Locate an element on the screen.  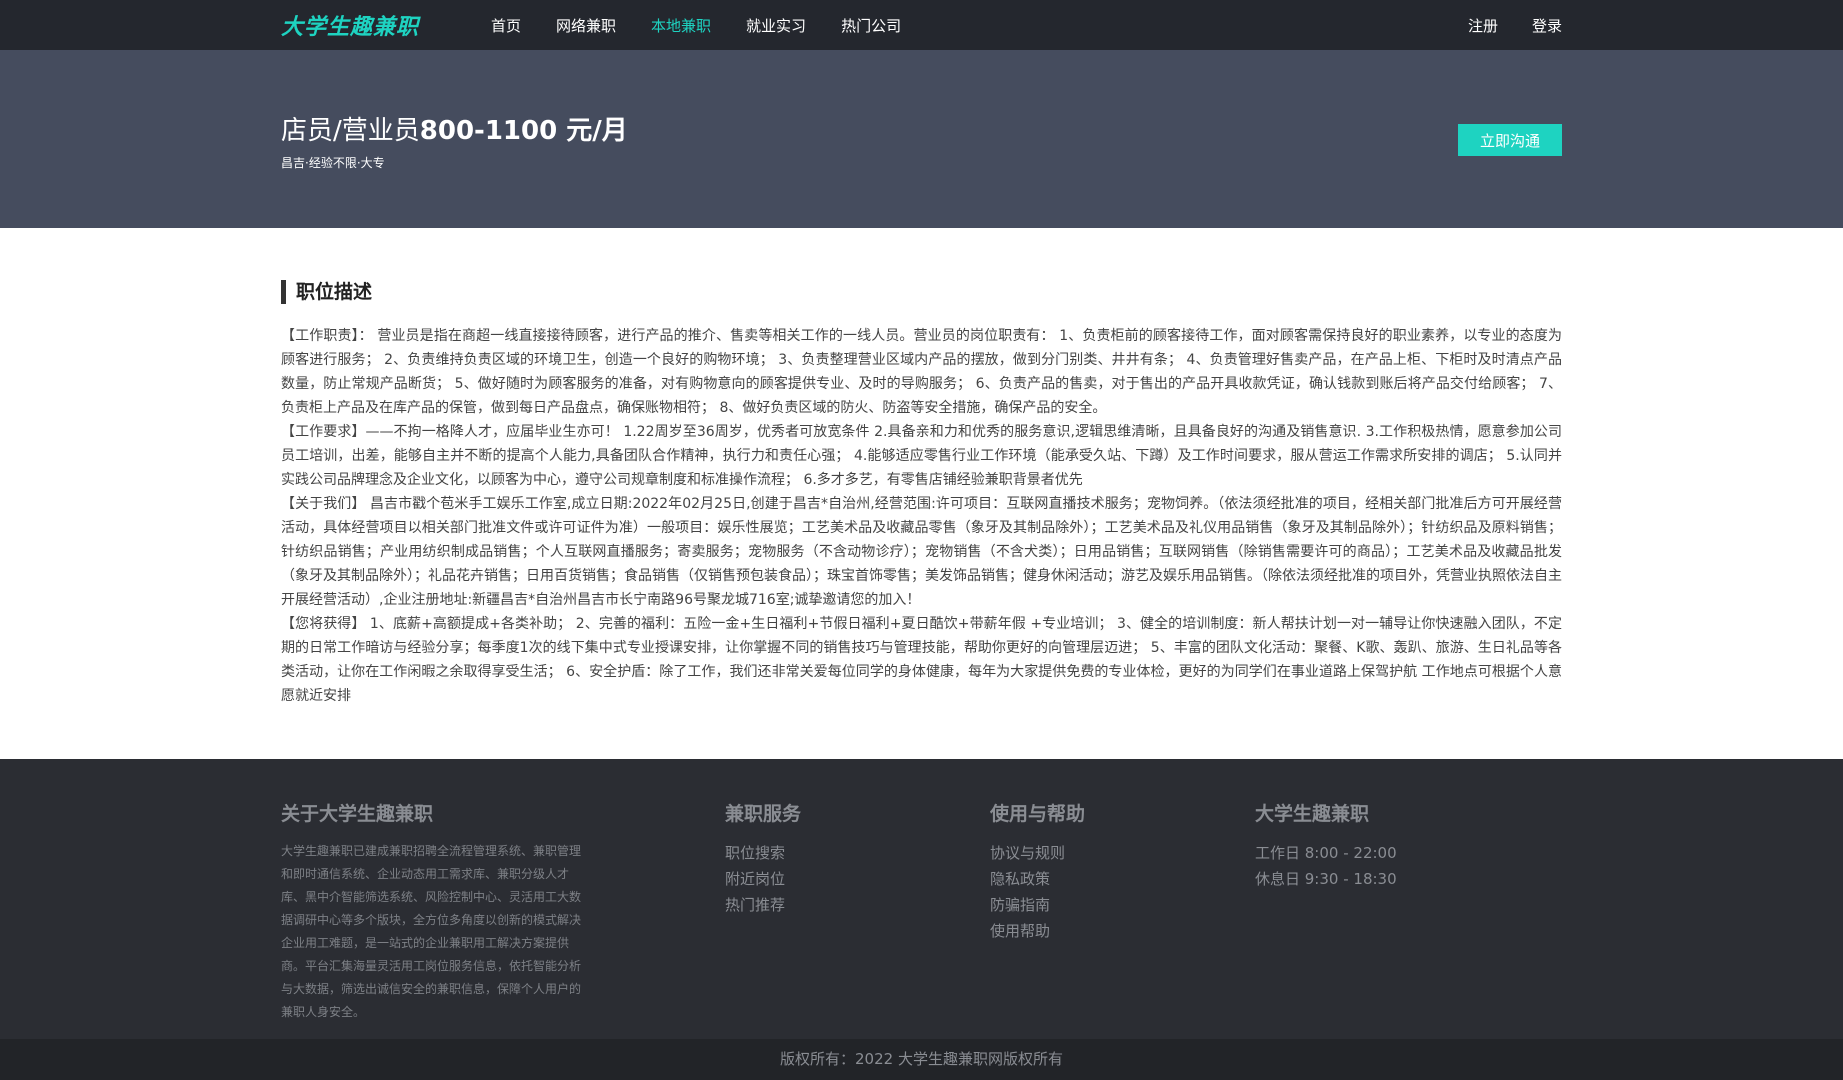
footer-services-title: 兼职服务 is located at coordinates (763, 814).